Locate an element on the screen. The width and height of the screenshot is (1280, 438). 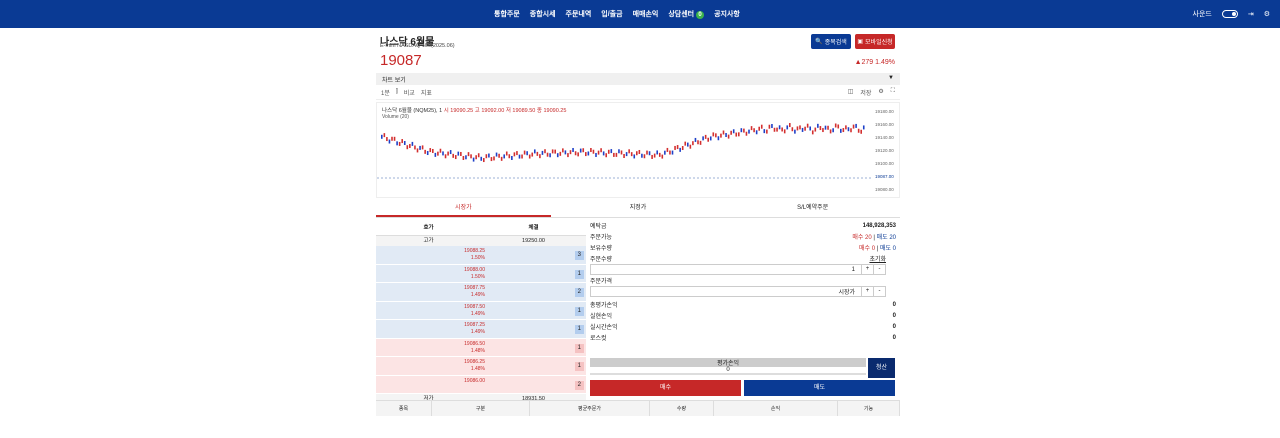
reset-button: 초기화 is located at coordinates (877, 258).